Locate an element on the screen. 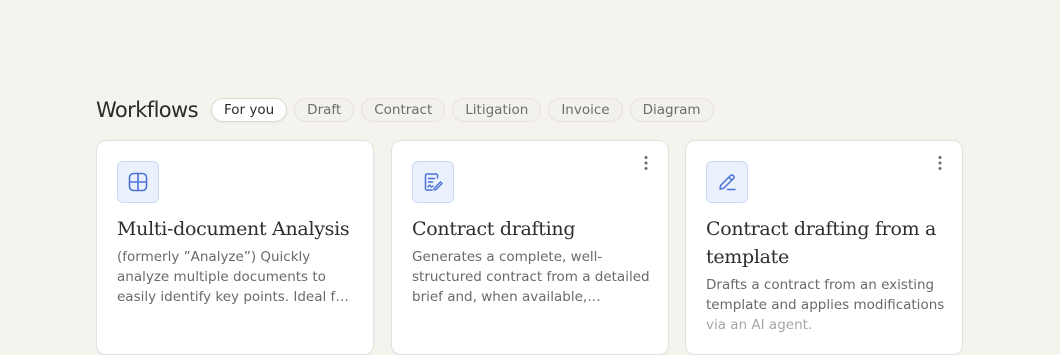 This screenshot has width=1060, height=355. filter-chip-litigation: Litigation is located at coordinates (497, 110).